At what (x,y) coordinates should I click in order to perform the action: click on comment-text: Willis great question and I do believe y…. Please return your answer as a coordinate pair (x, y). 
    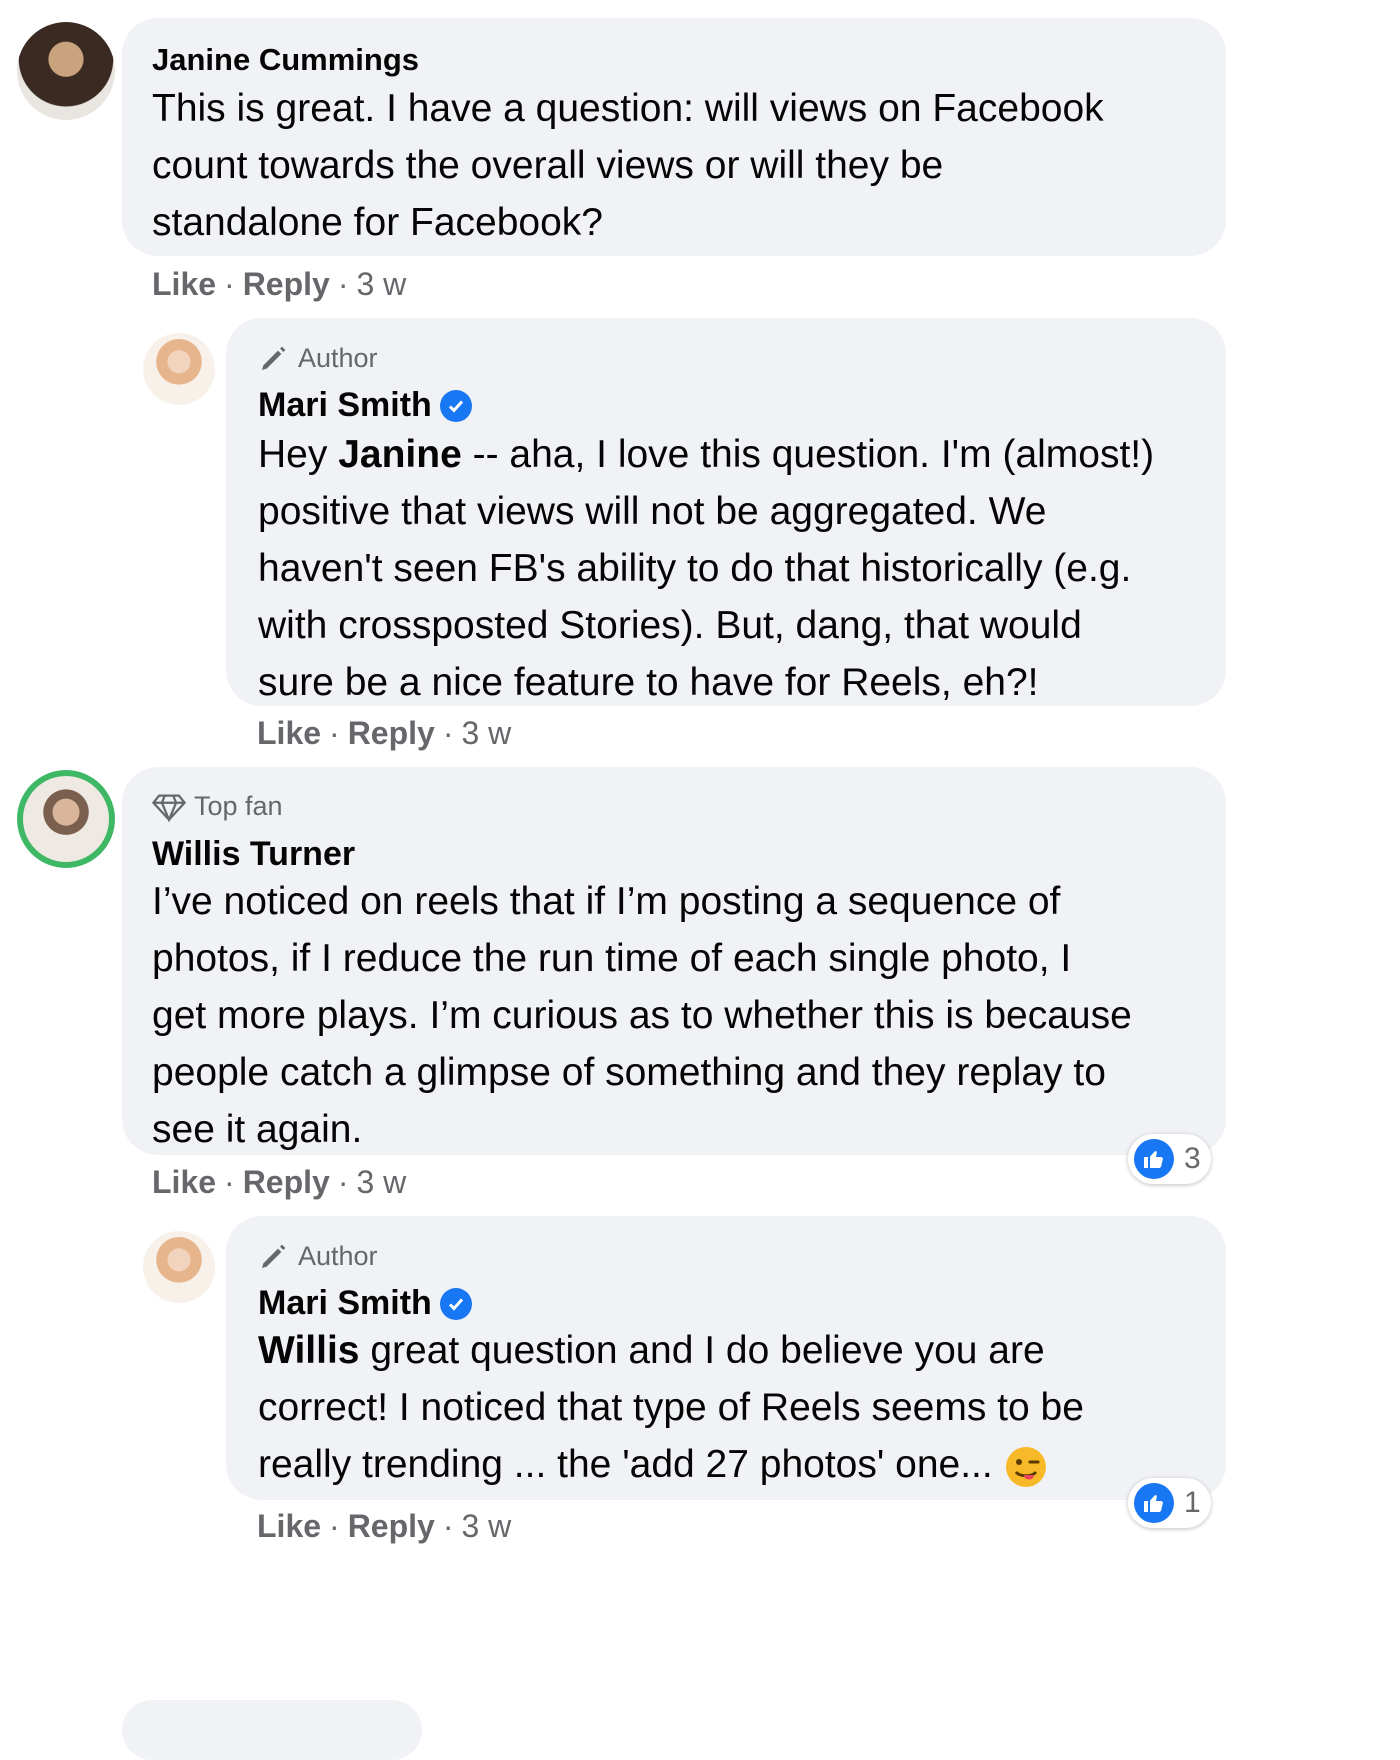
    Looking at the image, I should click on (671, 1407).